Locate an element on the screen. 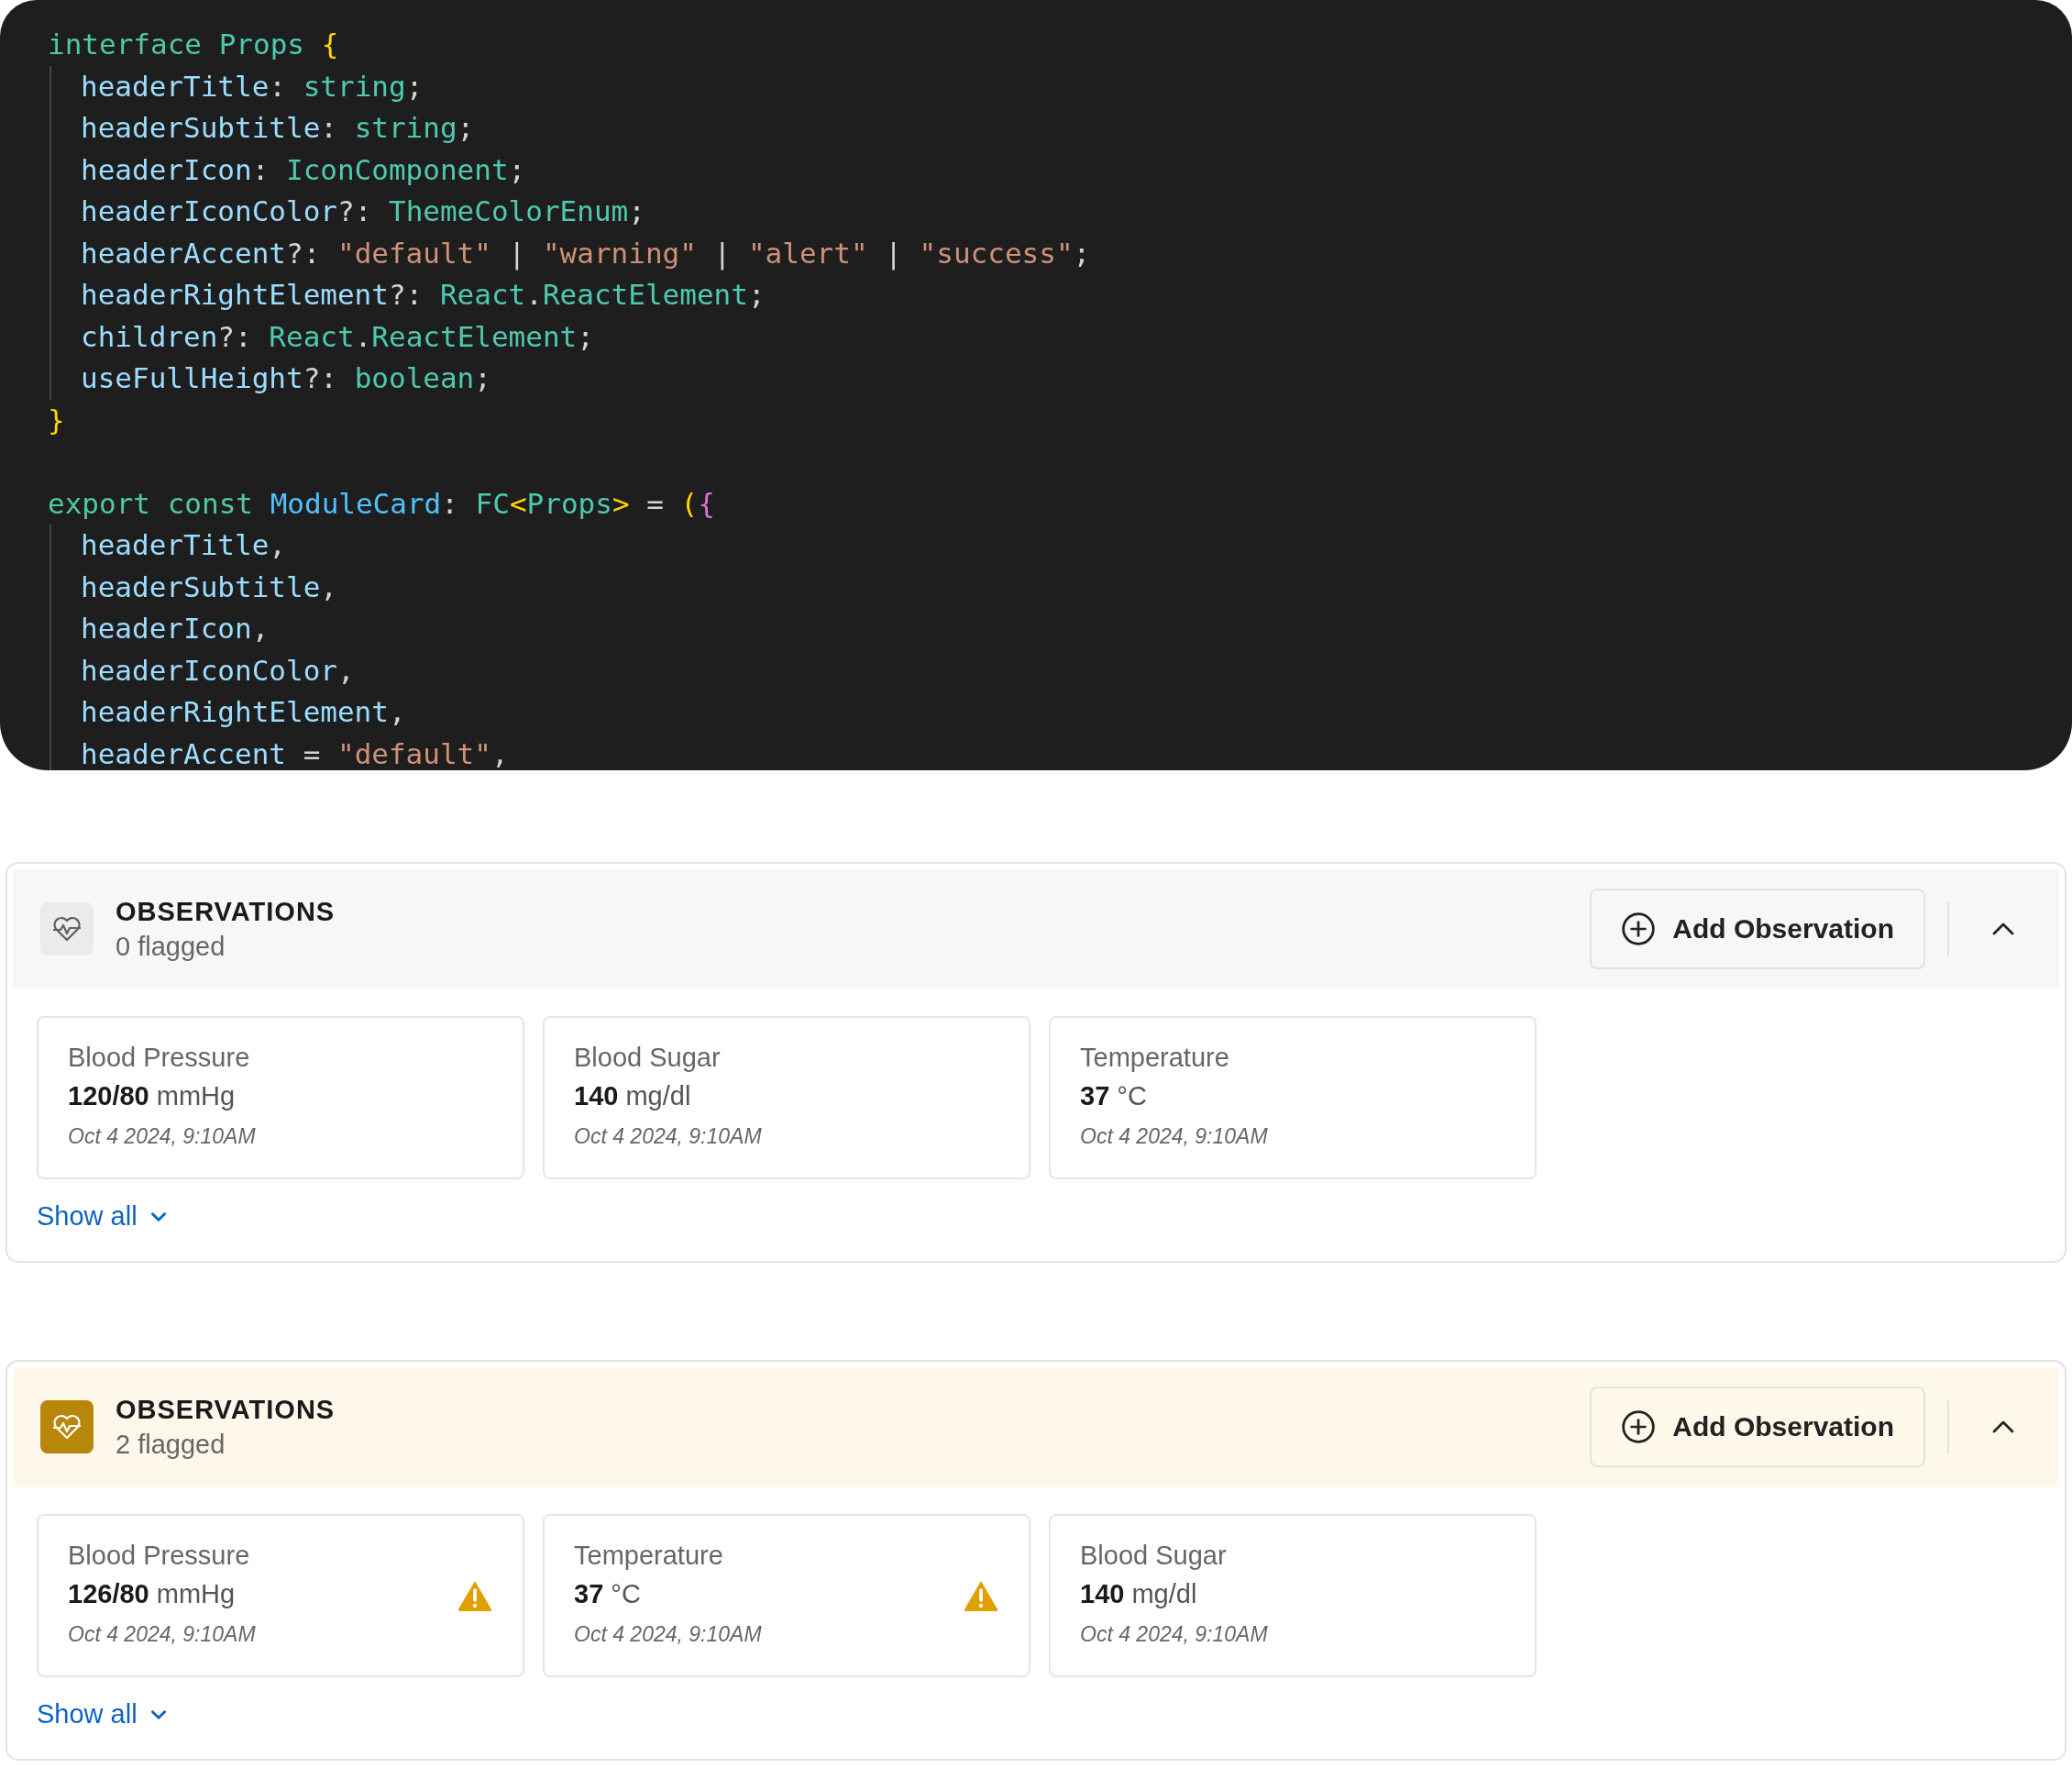 This screenshot has width=2072, height=1768. code-line: children?: React.ReactElement; is located at coordinates (338, 336).